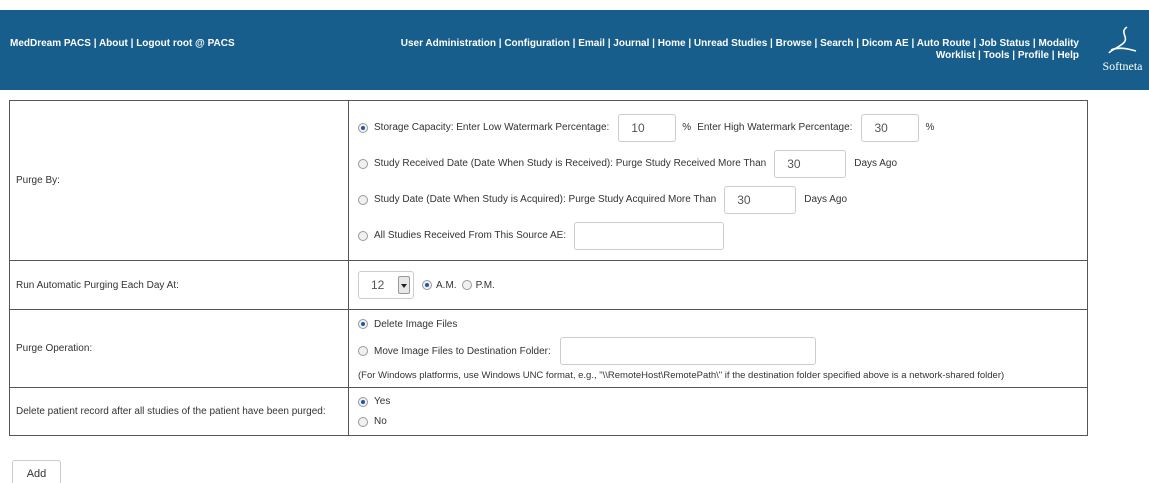  Describe the element at coordinates (448, 43) in the screenshot. I see `nav-user-administration: User Administration` at that location.